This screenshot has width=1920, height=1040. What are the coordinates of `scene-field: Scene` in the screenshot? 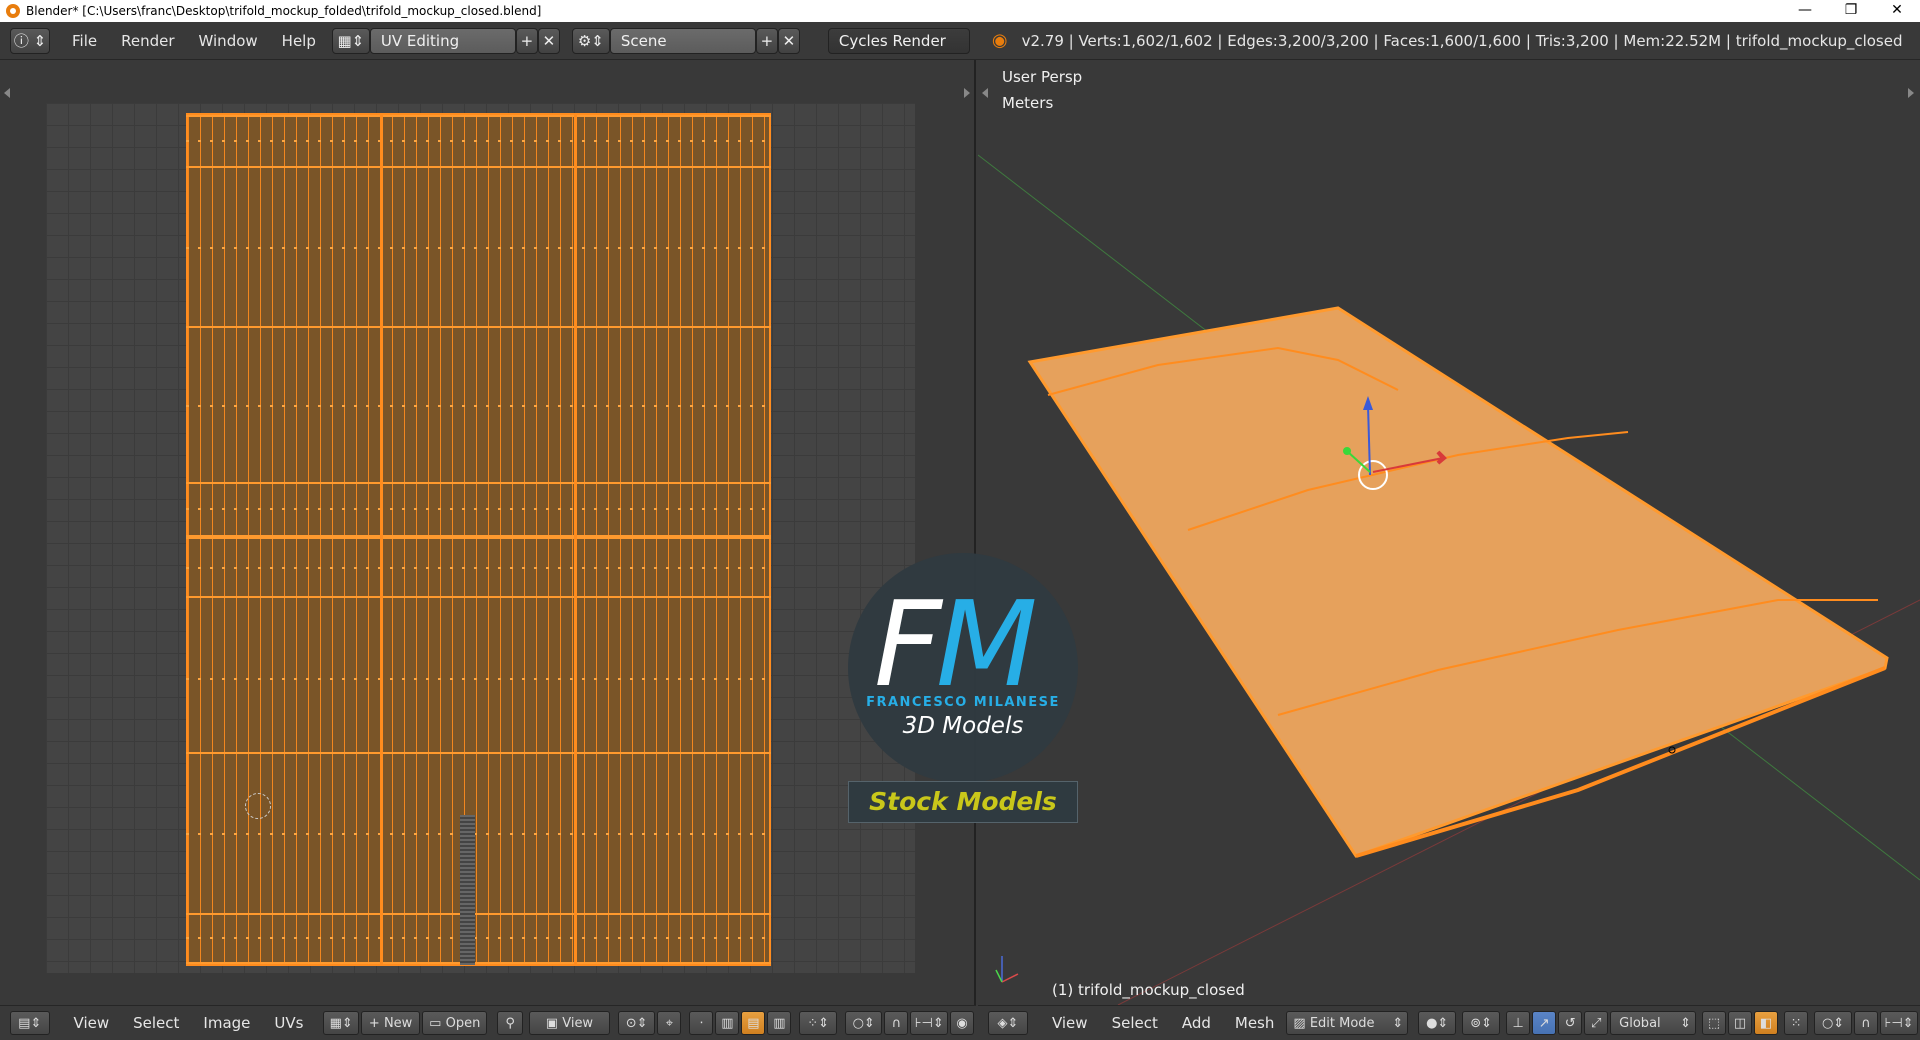 It's located at (682, 40).